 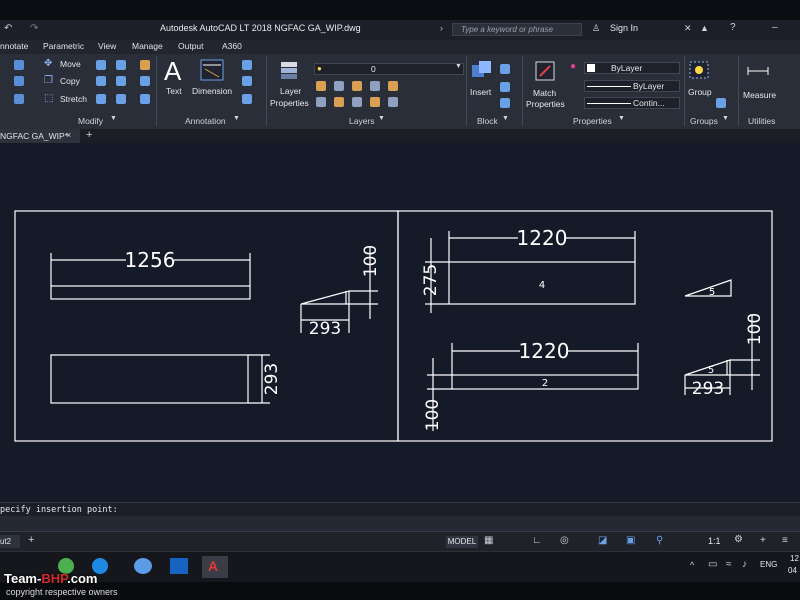 I want to click on new-tab-icon: +, so click(x=89, y=135).